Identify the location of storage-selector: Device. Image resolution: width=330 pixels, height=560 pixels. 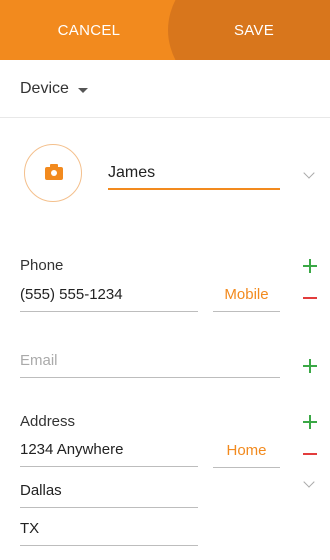
(165, 89).